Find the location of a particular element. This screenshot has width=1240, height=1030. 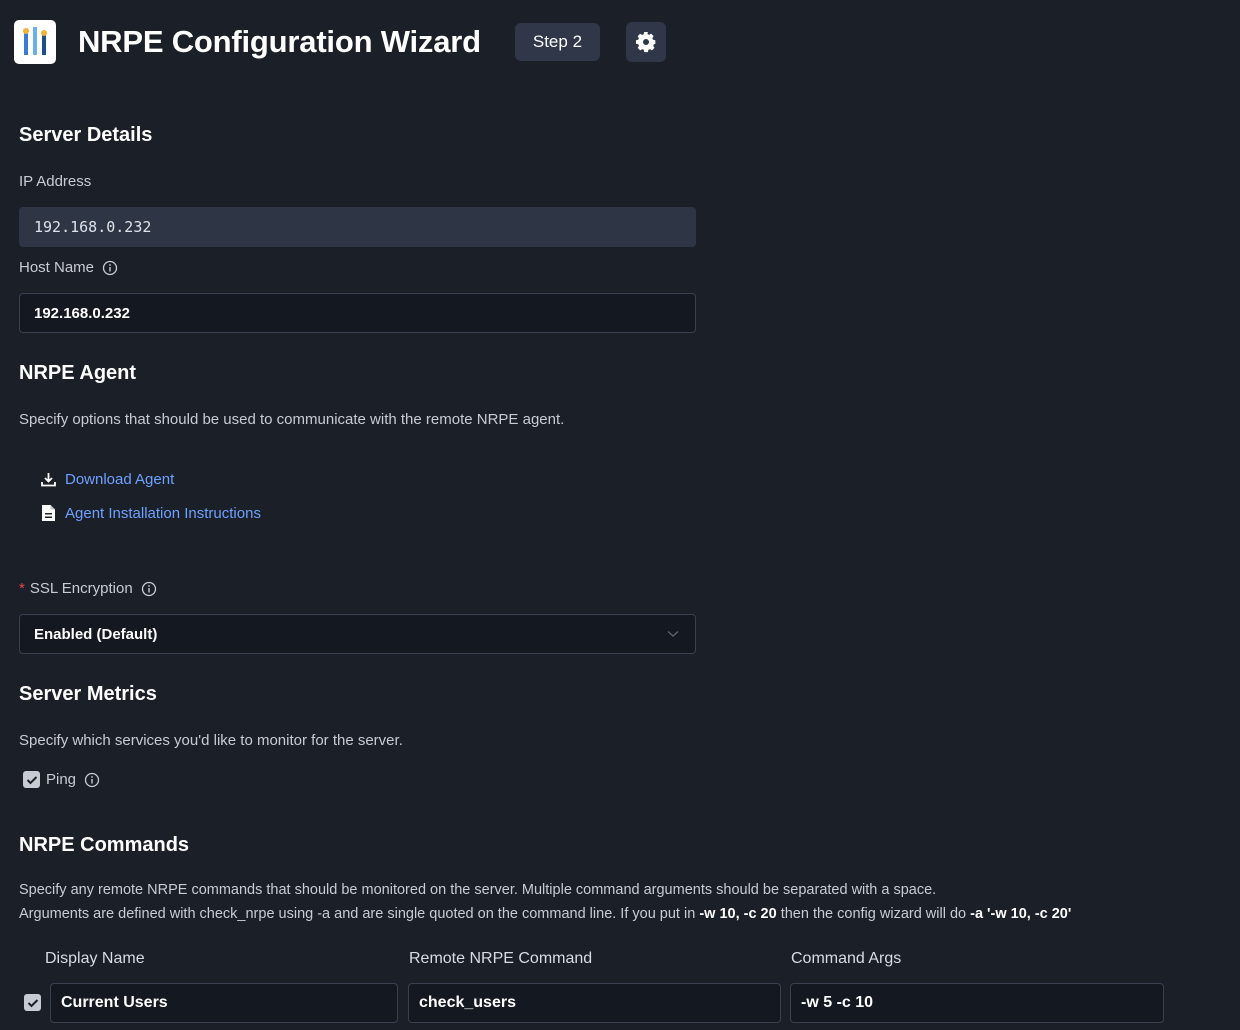

host-name-label: Host Name is located at coordinates (68, 267).